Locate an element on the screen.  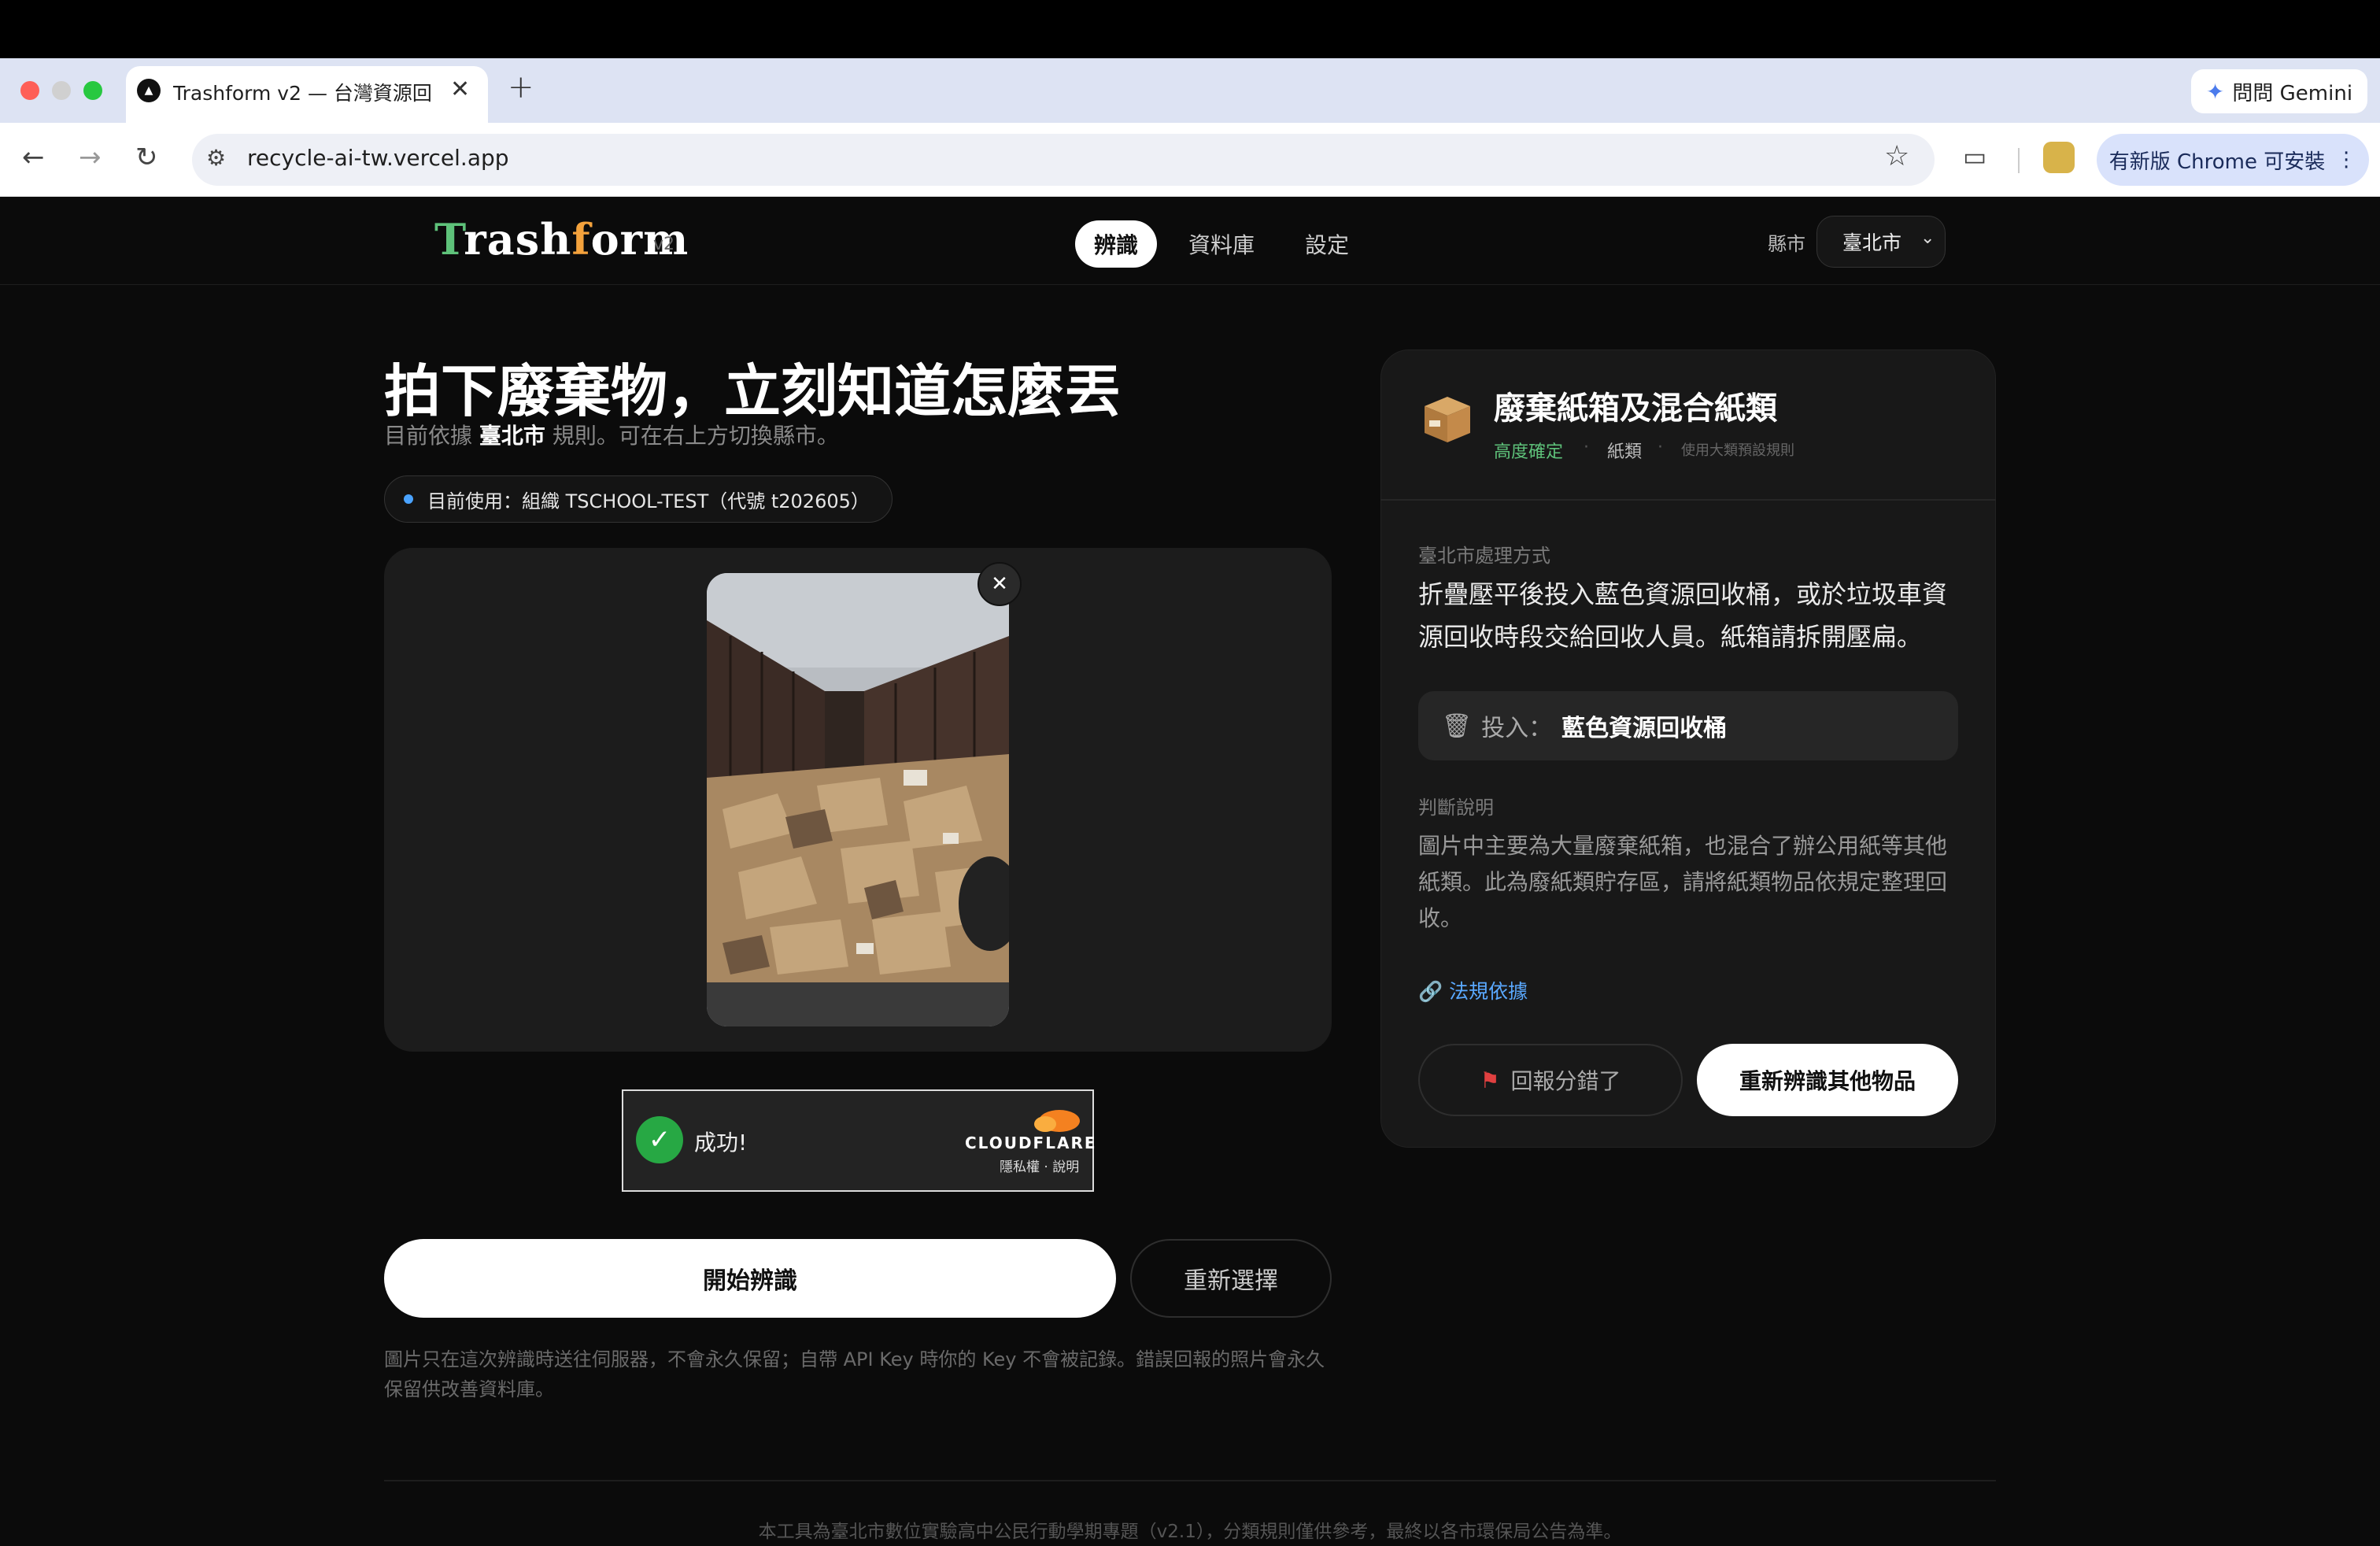
rule-note: 使用大類預設規則 is located at coordinates (1737, 451).